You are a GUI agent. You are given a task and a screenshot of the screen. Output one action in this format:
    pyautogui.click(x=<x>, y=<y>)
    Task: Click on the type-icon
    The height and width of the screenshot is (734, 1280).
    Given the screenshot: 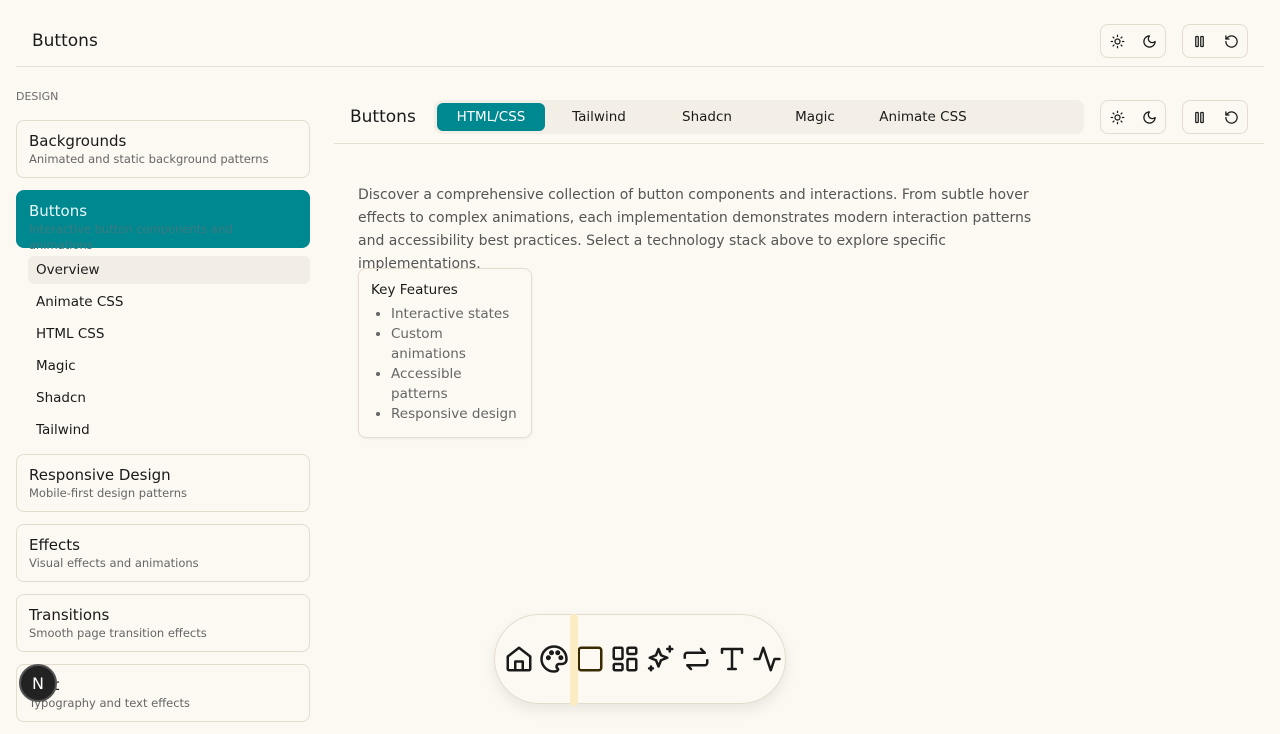 What is the action you would take?
    pyautogui.click(x=732, y=659)
    